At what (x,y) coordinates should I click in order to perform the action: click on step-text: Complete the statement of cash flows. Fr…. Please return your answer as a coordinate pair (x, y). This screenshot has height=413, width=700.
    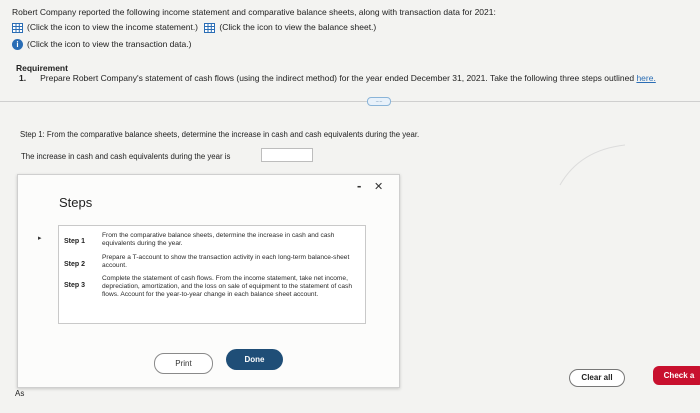
    Looking at the image, I should click on (227, 286).